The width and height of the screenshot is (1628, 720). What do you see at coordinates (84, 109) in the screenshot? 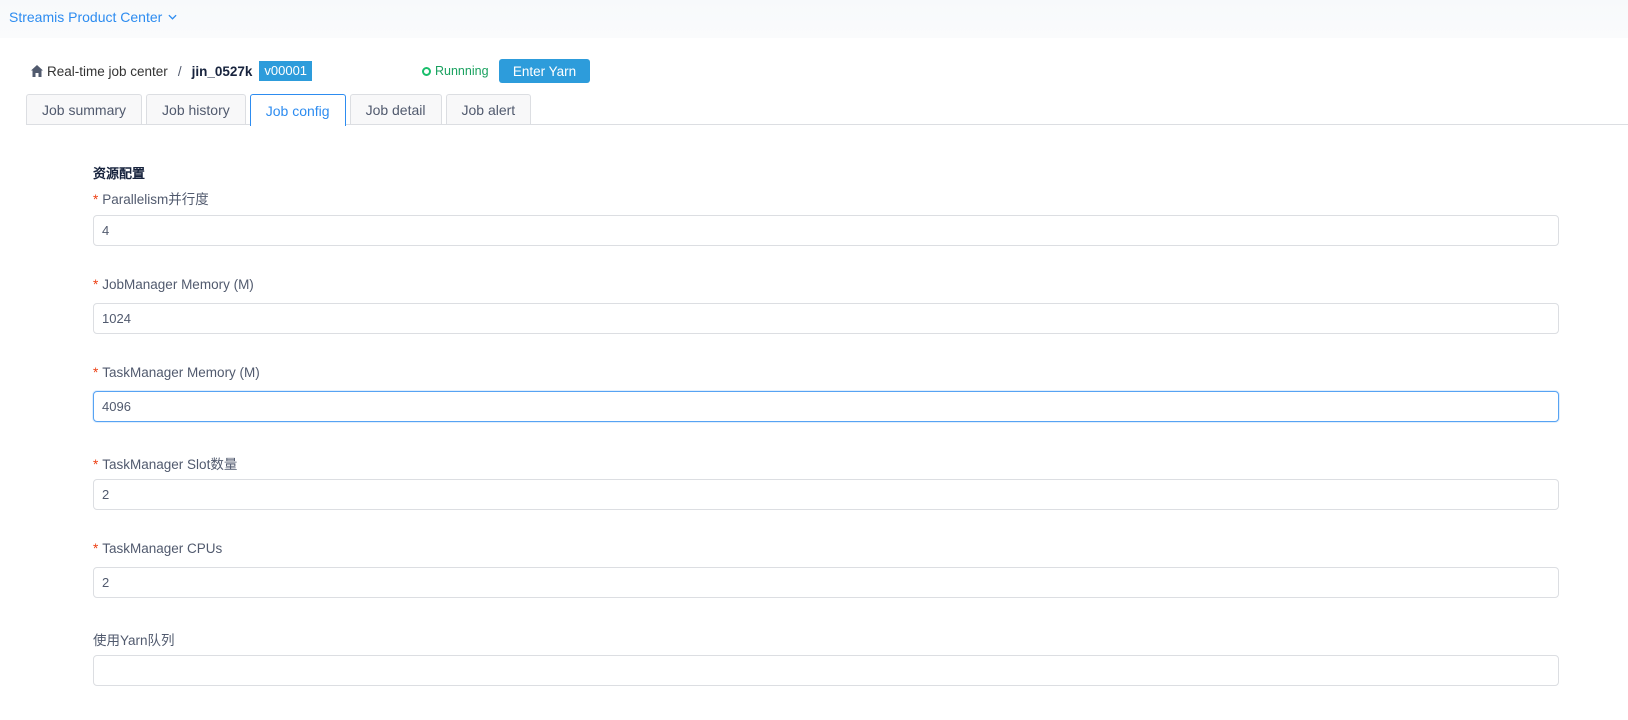
I see `tab-job-summary: Job summary` at bounding box center [84, 109].